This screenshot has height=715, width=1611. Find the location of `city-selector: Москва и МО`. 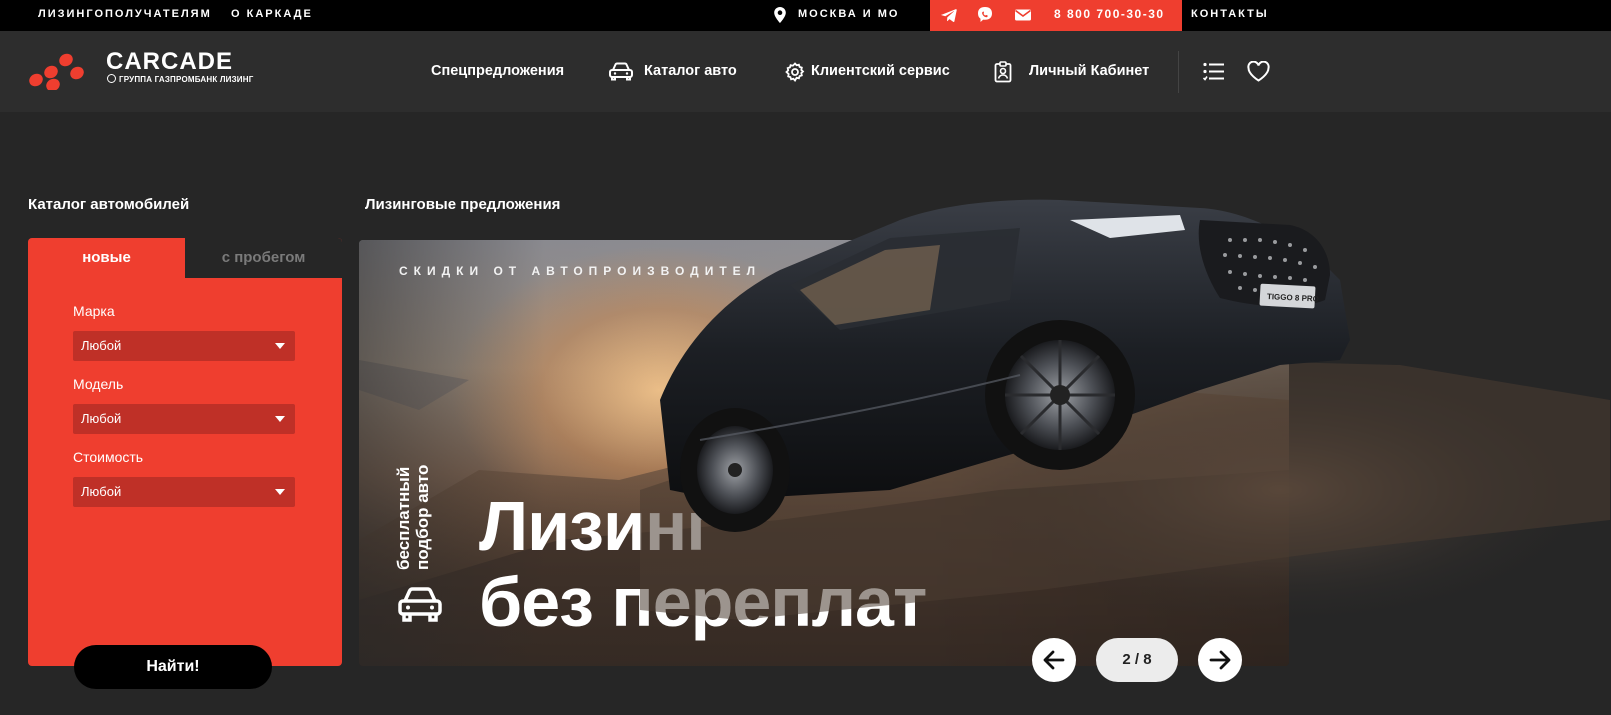

city-selector: Москва и МО is located at coordinates (848, 15).